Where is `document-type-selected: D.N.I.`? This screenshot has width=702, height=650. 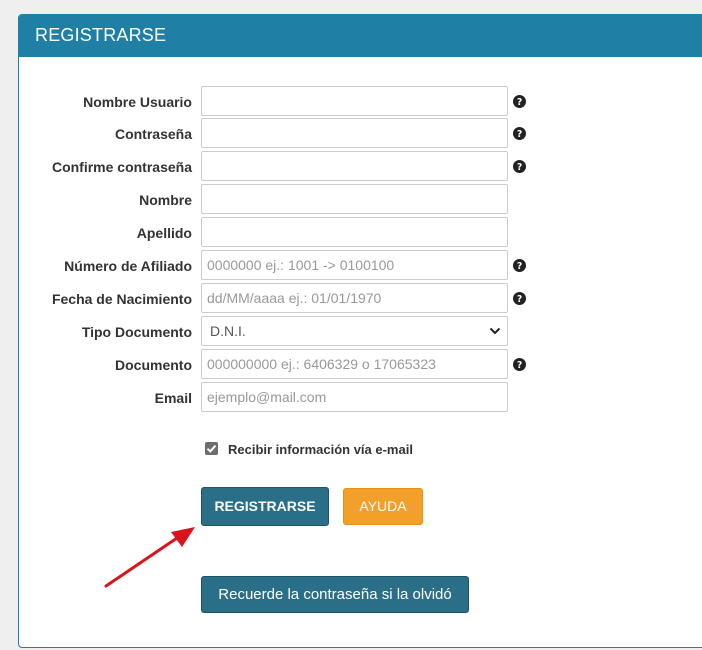
document-type-selected: D.N.I. is located at coordinates (228, 331).